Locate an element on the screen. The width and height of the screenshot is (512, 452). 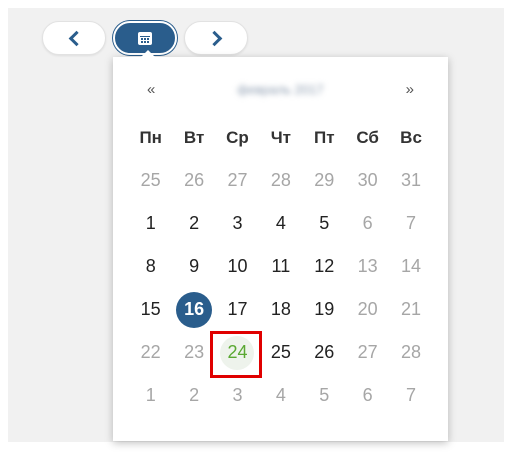
month-title: февраль 2017 is located at coordinates (280, 89).